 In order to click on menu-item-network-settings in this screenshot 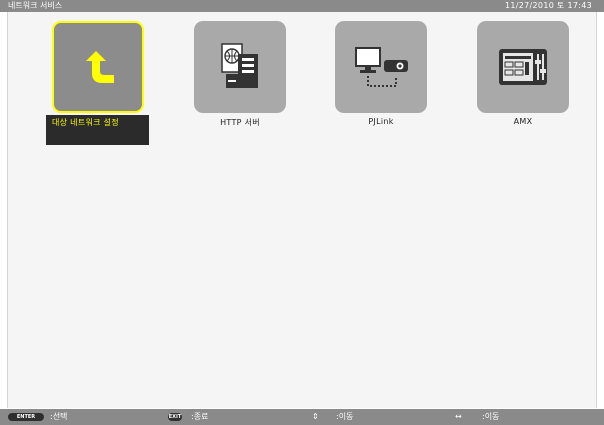, I will do `click(98, 67)`.